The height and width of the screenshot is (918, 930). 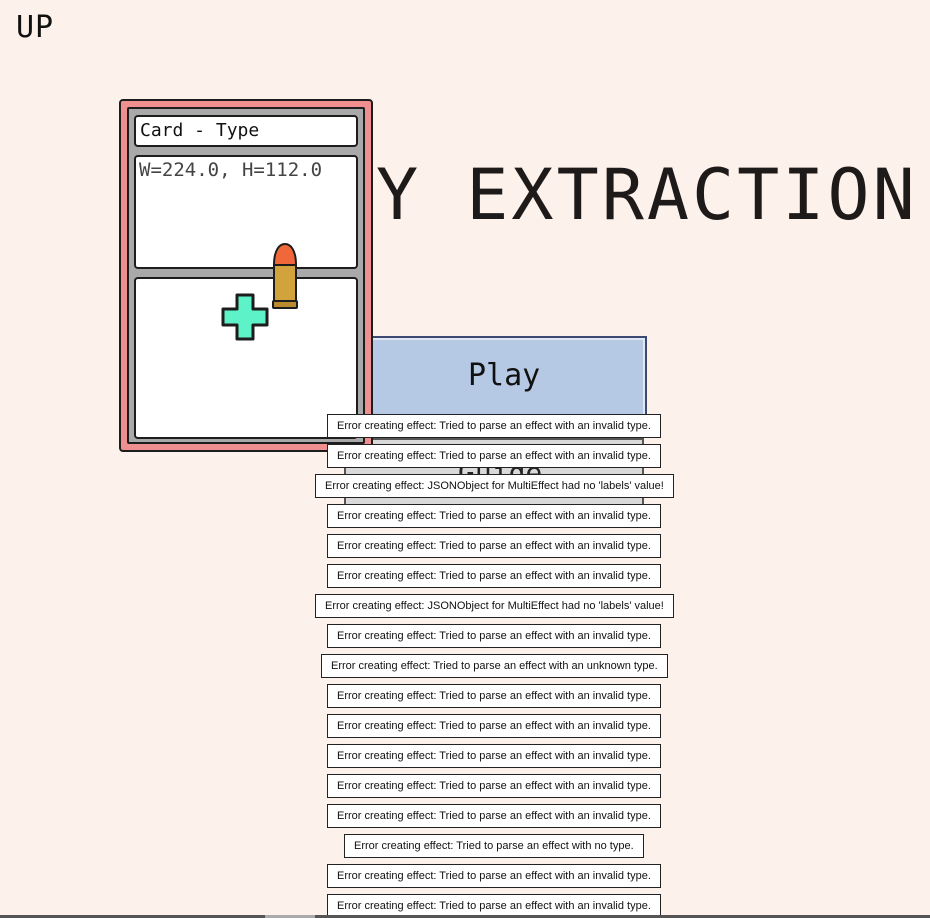 What do you see at coordinates (245, 317) in the screenshot?
I see `plus-icon` at bounding box center [245, 317].